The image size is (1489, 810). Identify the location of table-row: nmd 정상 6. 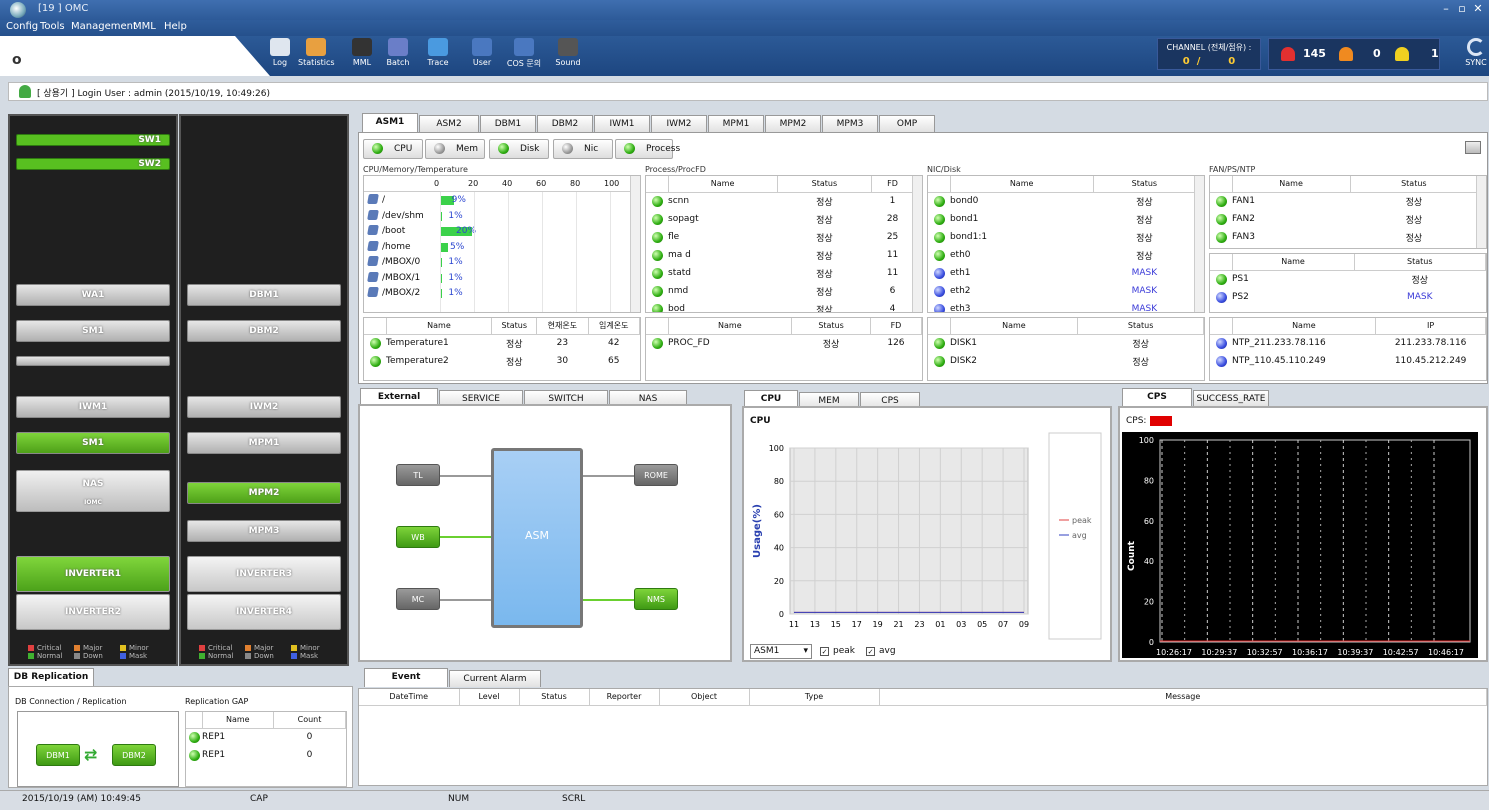
(780, 291).